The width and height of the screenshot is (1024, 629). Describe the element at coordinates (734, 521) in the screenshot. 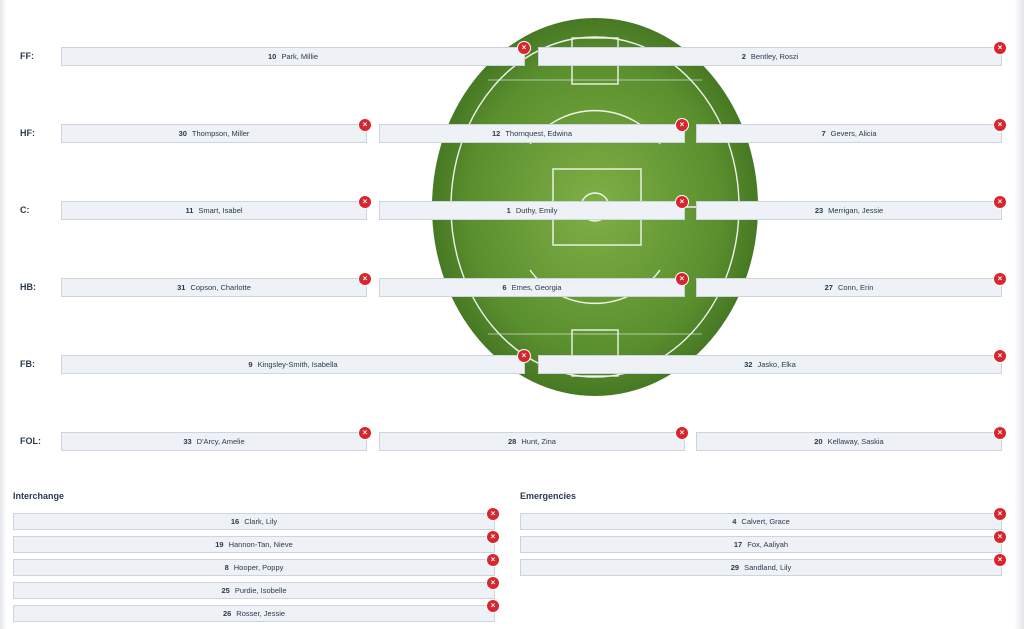

I see `player-number: 4` at that location.